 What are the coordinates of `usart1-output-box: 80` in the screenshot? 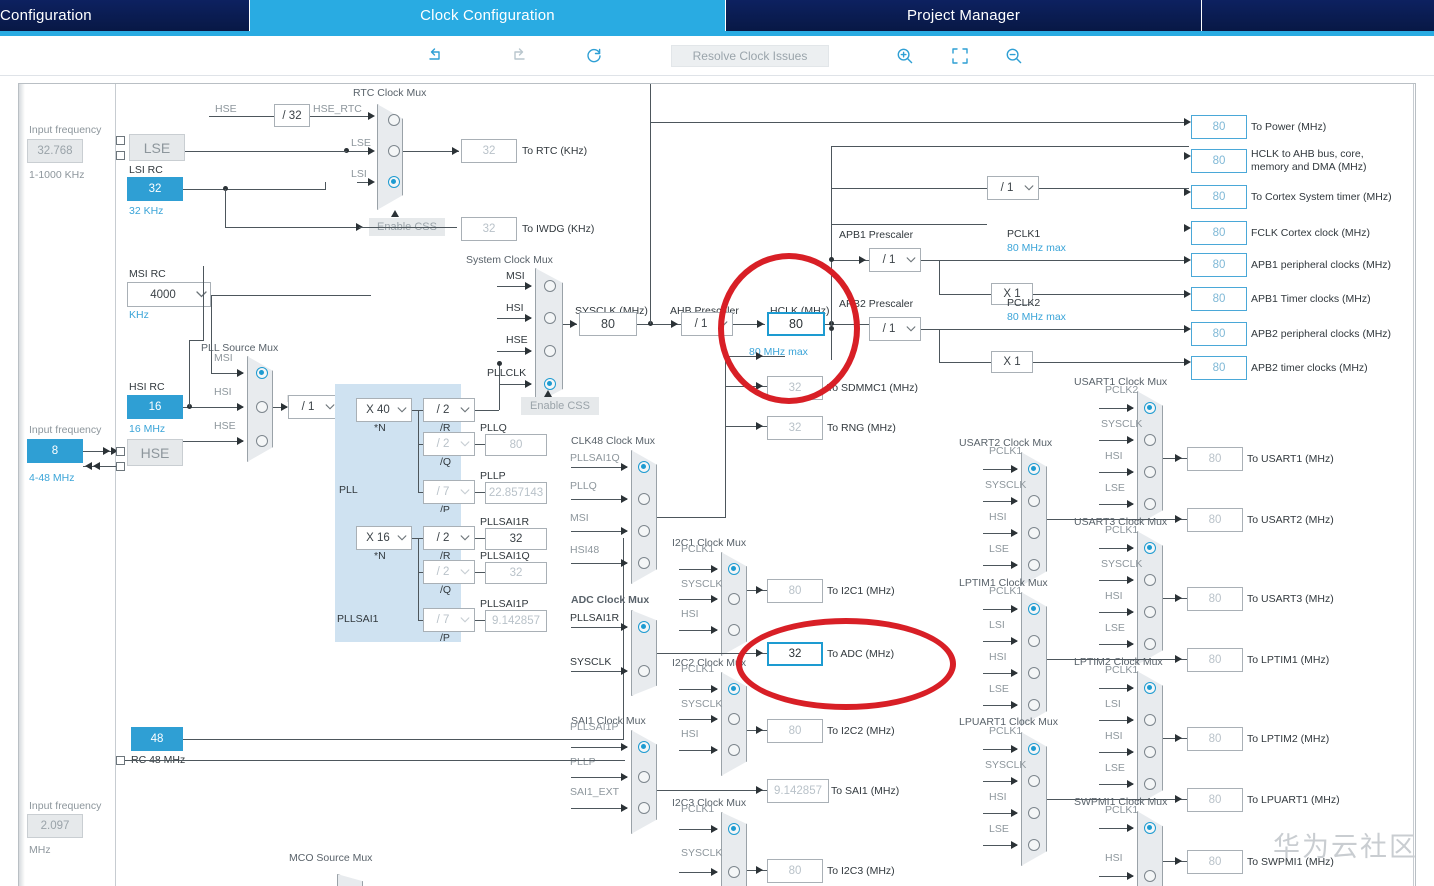 It's located at (1215, 459).